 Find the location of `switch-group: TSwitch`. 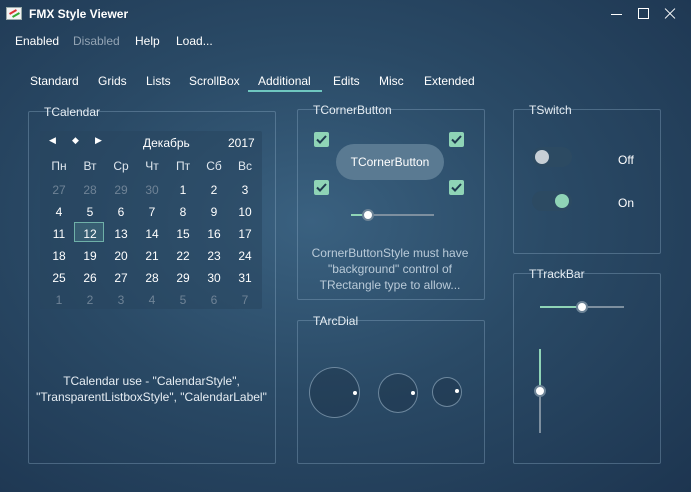

switch-group: TSwitch is located at coordinates (587, 178).